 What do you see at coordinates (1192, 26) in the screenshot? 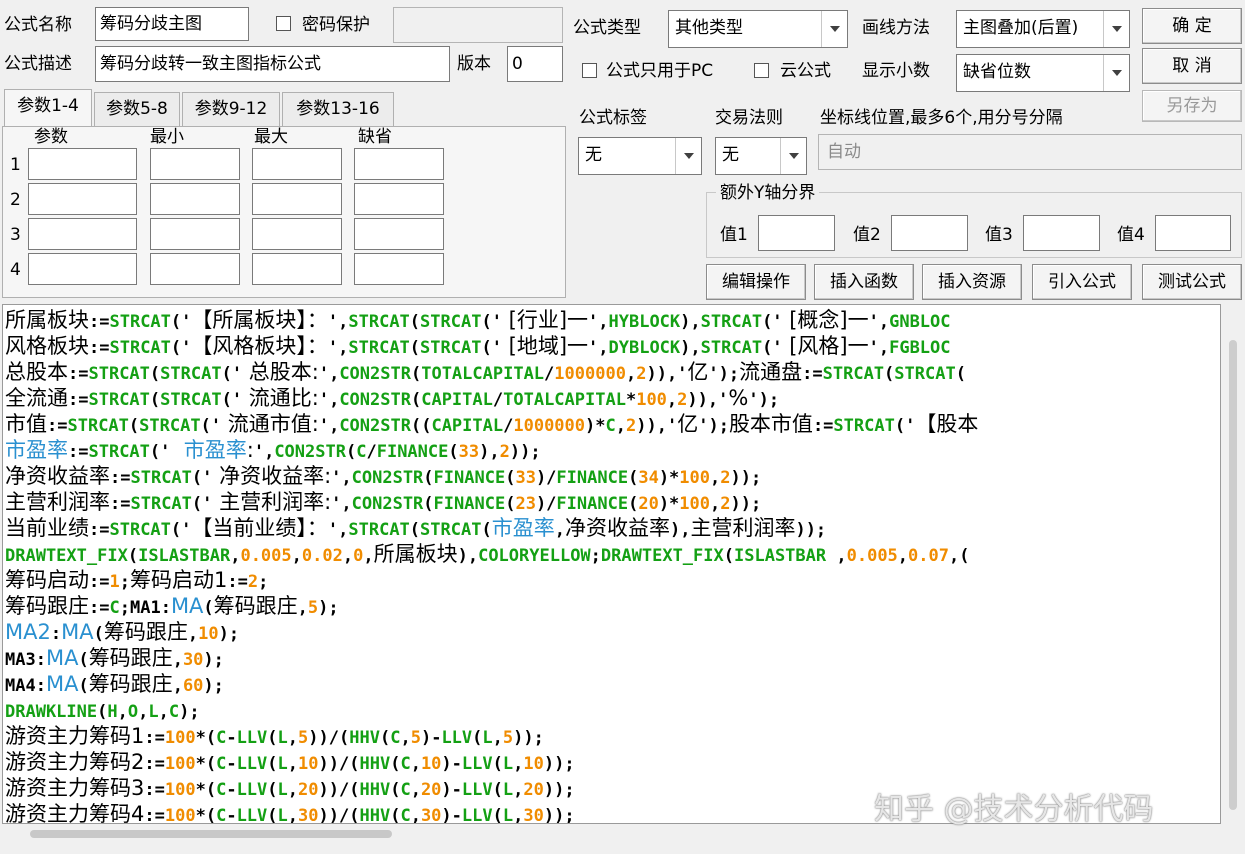
I see `ok-button: 确 定` at bounding box center [1192, 26].